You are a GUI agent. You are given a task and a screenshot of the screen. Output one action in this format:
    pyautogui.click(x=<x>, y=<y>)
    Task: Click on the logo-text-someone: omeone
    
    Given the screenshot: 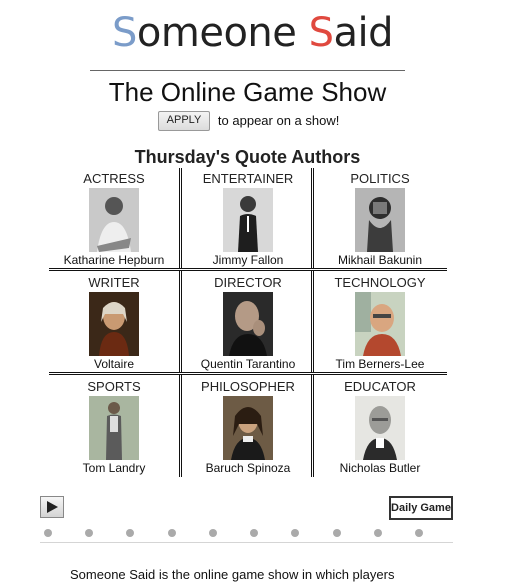 What is the action you would take?
    pyautogui.click(x=222, y=33)
    